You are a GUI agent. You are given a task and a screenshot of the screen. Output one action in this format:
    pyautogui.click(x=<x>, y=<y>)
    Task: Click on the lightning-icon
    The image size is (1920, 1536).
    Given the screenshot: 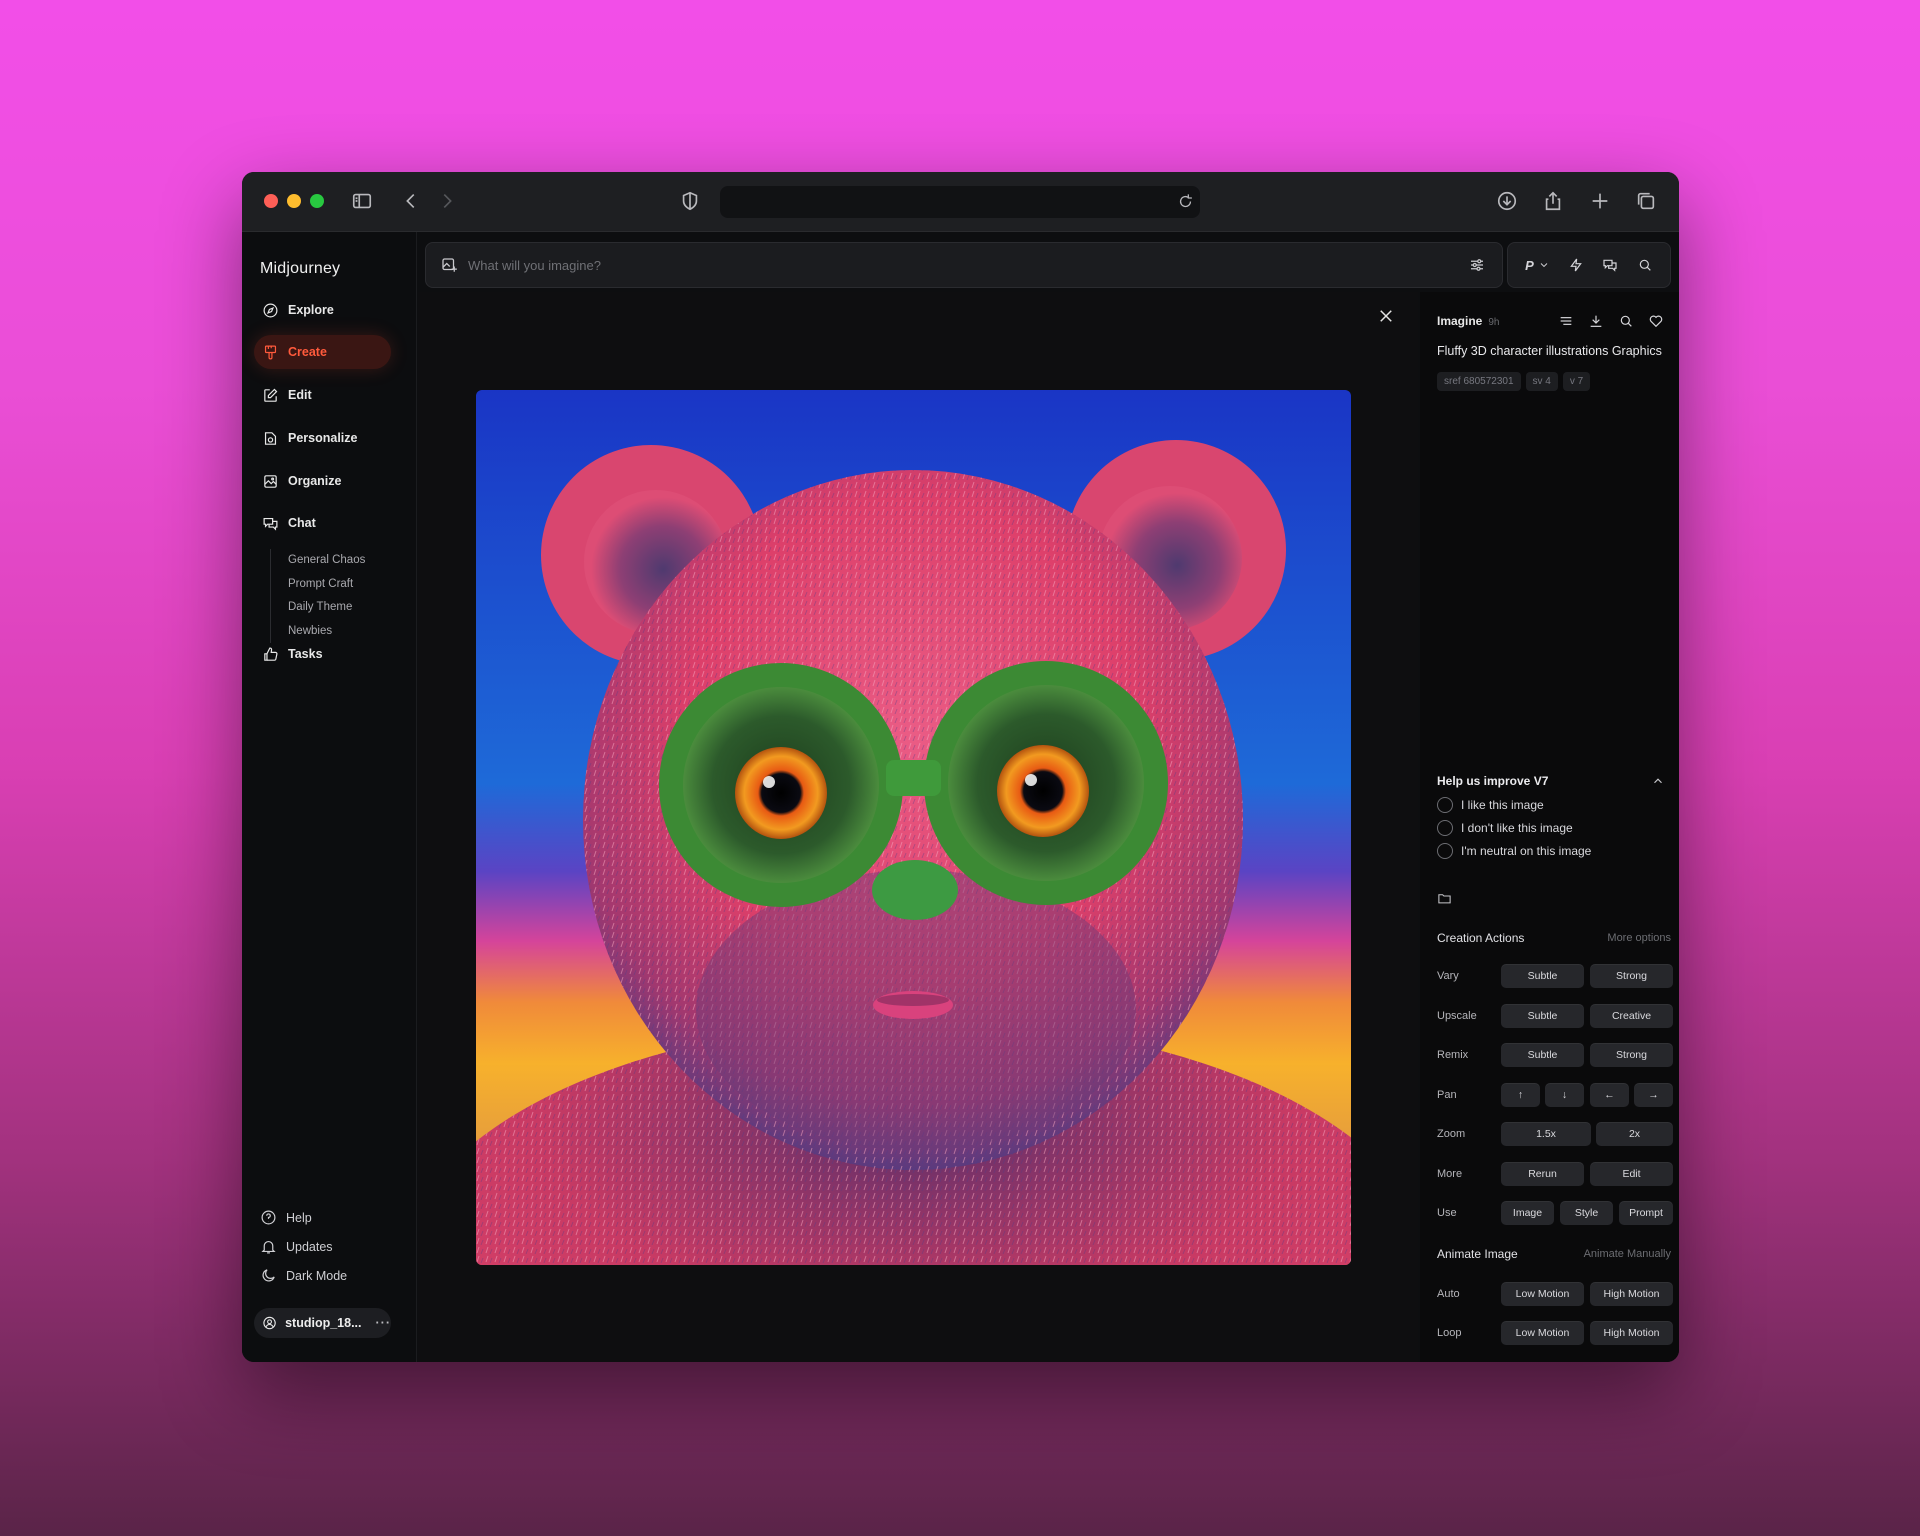 What is the action you would take?
    pyautogui.click(x=1576, y=265)
    